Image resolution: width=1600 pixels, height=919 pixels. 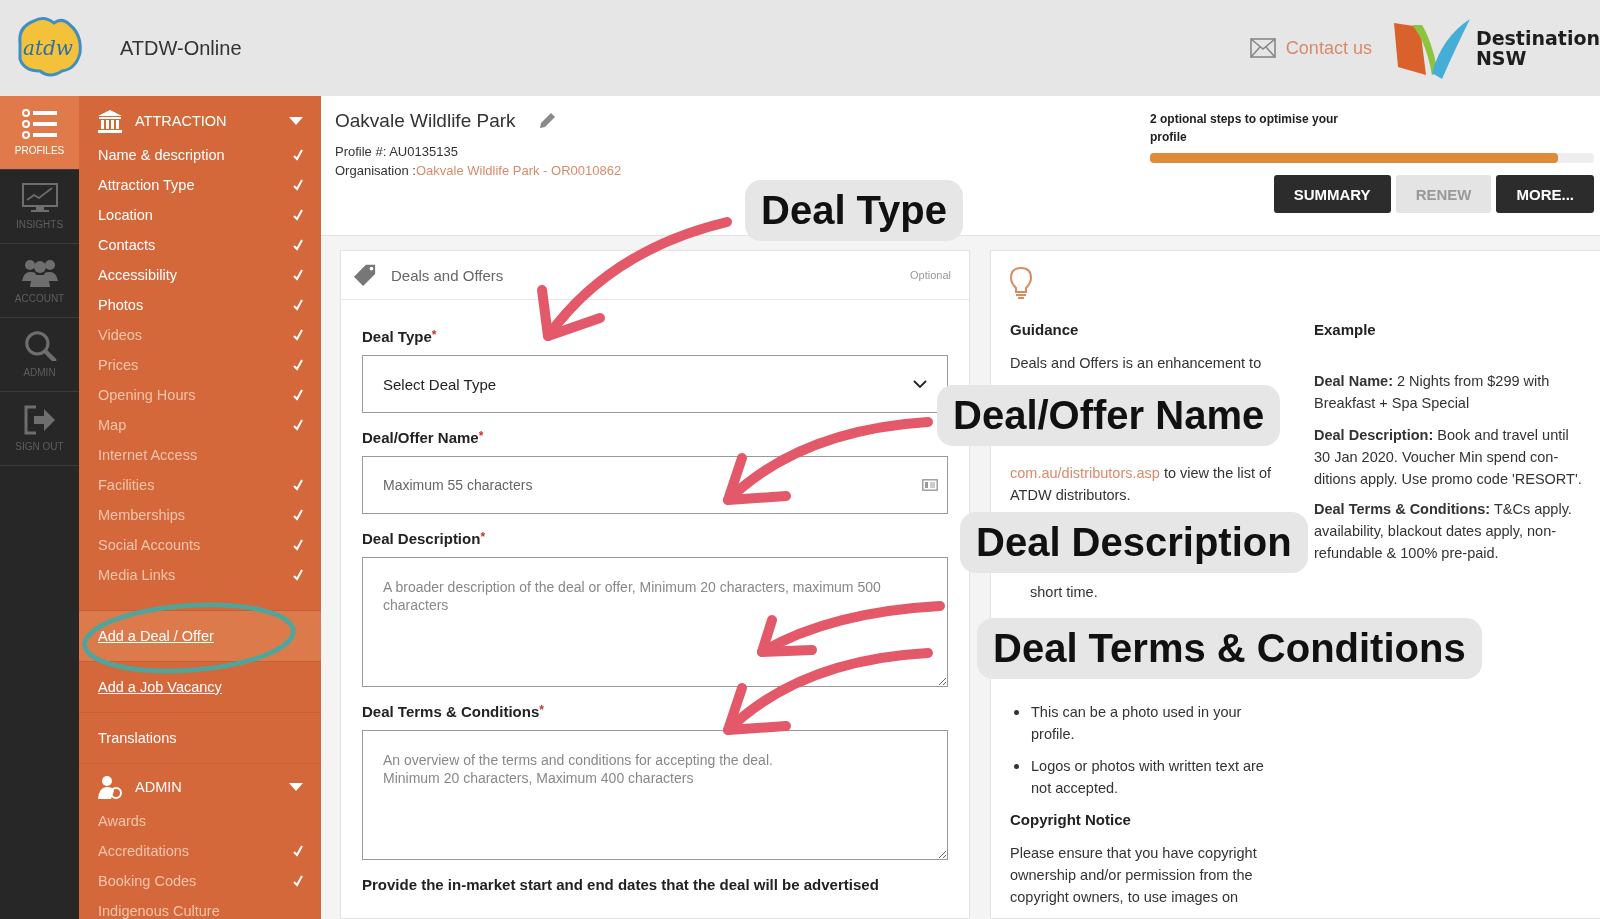 What do you see at coordinates (655, 485) in the screenshot?
I see `input-field: Maximum 55 characters` at bounding box center [655, 485].